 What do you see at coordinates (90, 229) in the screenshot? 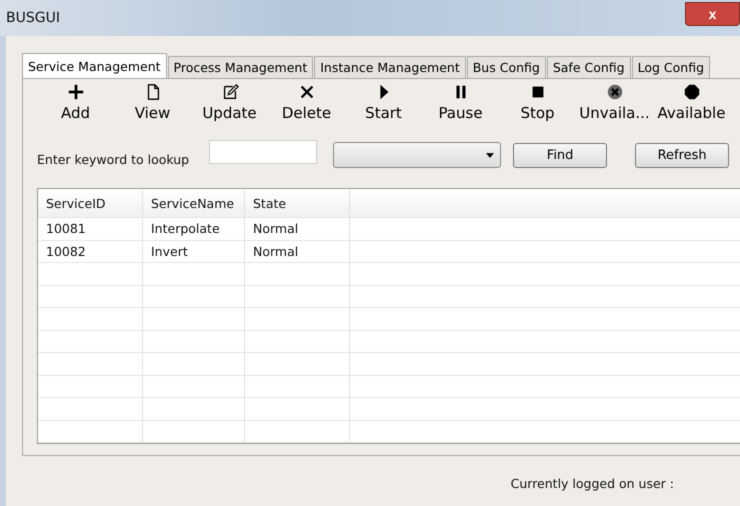
I see `table-cell: 10081` at bounding box center [90, 229].